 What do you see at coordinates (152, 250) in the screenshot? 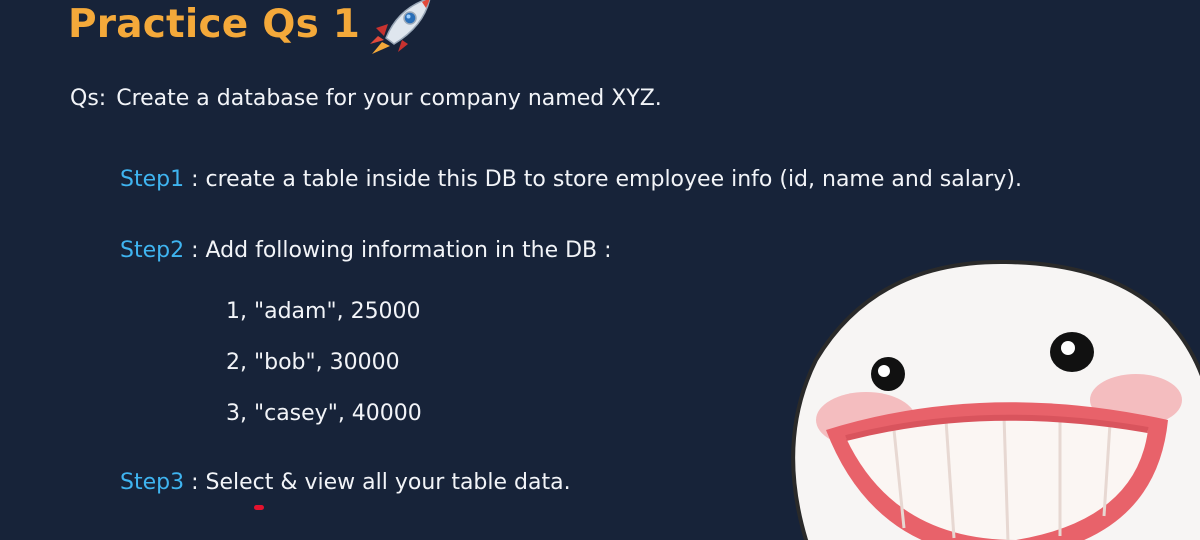
I see `step-2-label: Step2` at bounding box center [152, 250].